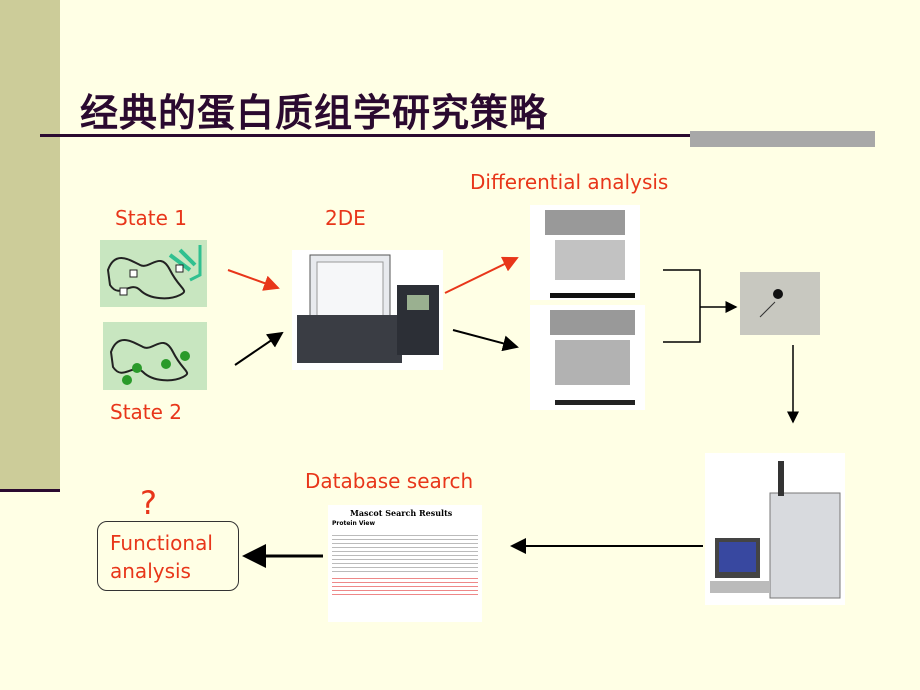 Image resolution: width=920 pixels, height=690 pixels. I want to click on arrow-2de-to-gel2, so click(485, 340).